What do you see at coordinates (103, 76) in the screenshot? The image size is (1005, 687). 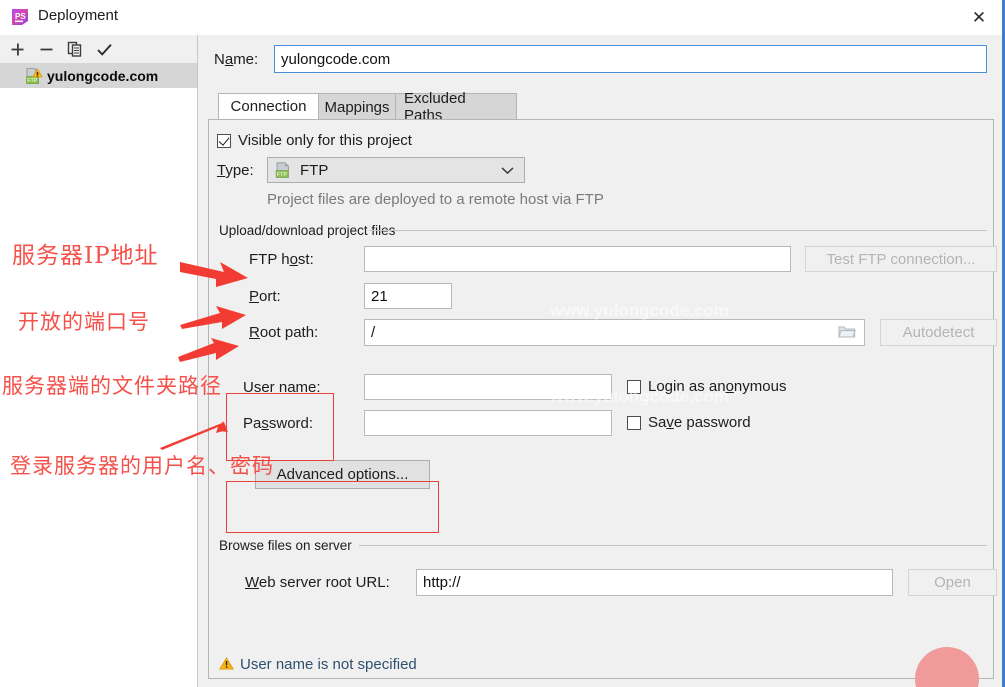 I see `list-item-label: yulongcode.com` at bounding box center [103, 76].